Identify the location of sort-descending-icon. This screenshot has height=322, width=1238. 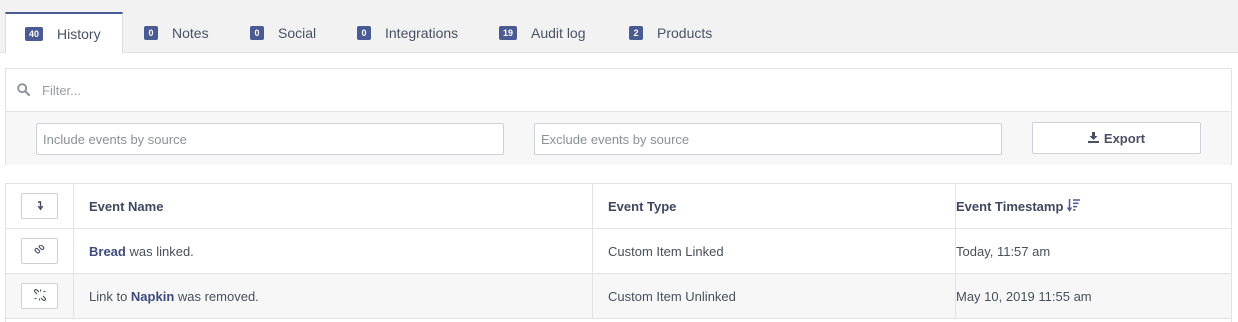
(1074, 206).